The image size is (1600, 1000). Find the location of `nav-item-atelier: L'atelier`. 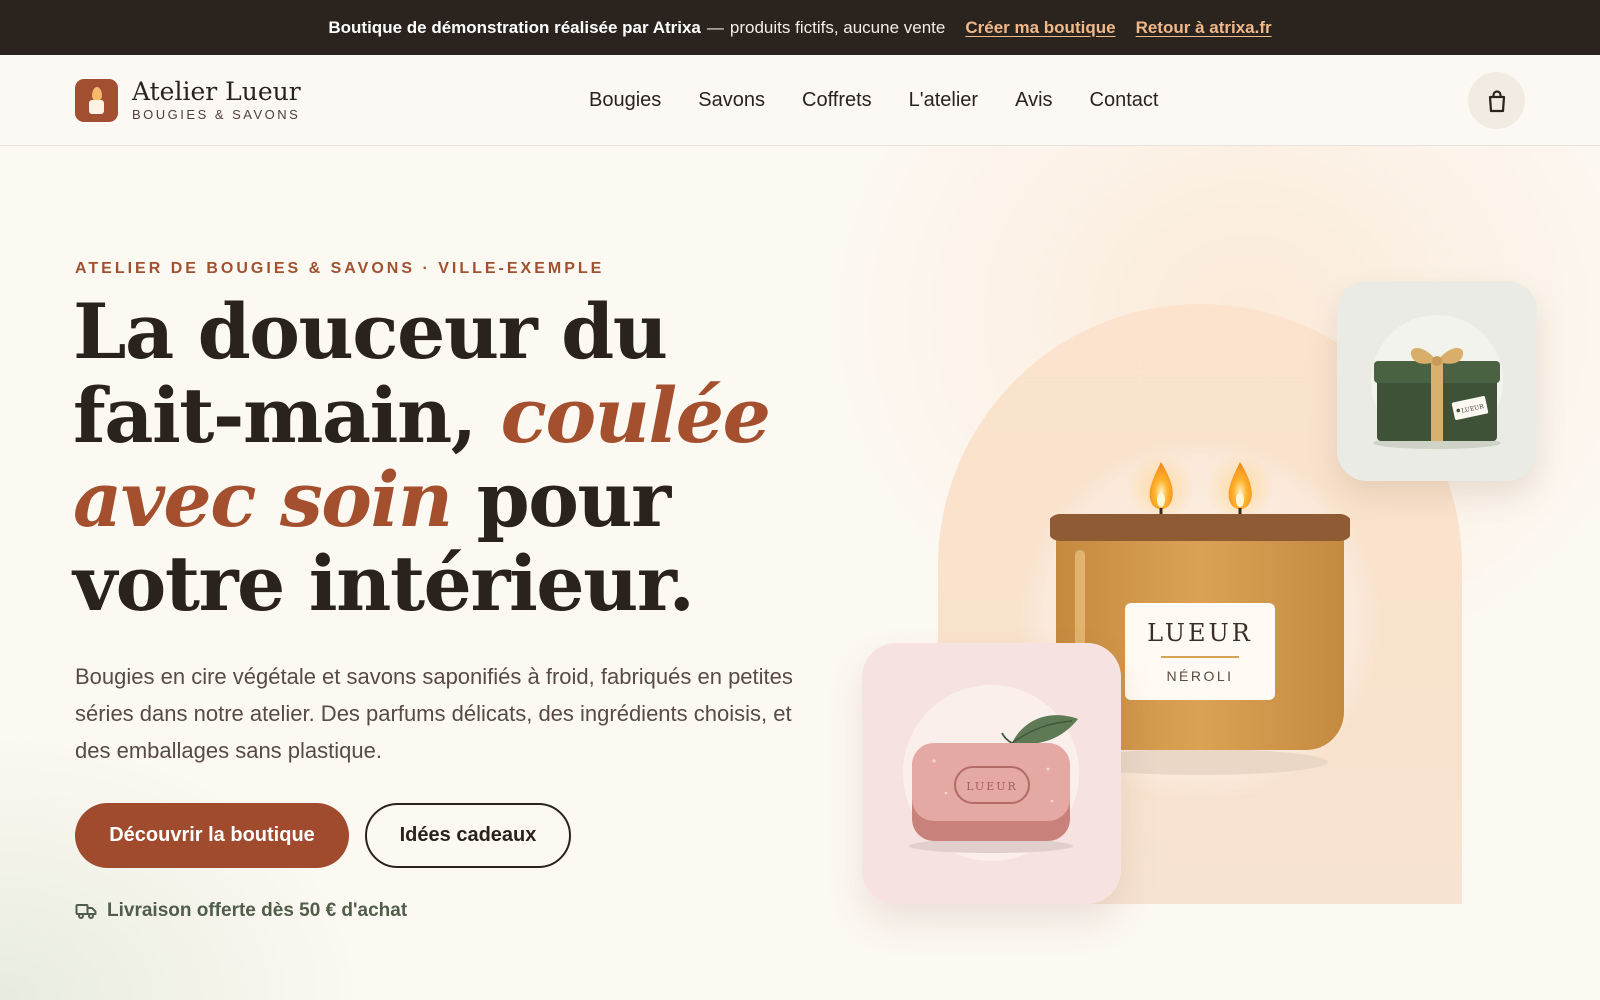

nav-item-atelier: L'atelier is located at coordinates (943, 100).